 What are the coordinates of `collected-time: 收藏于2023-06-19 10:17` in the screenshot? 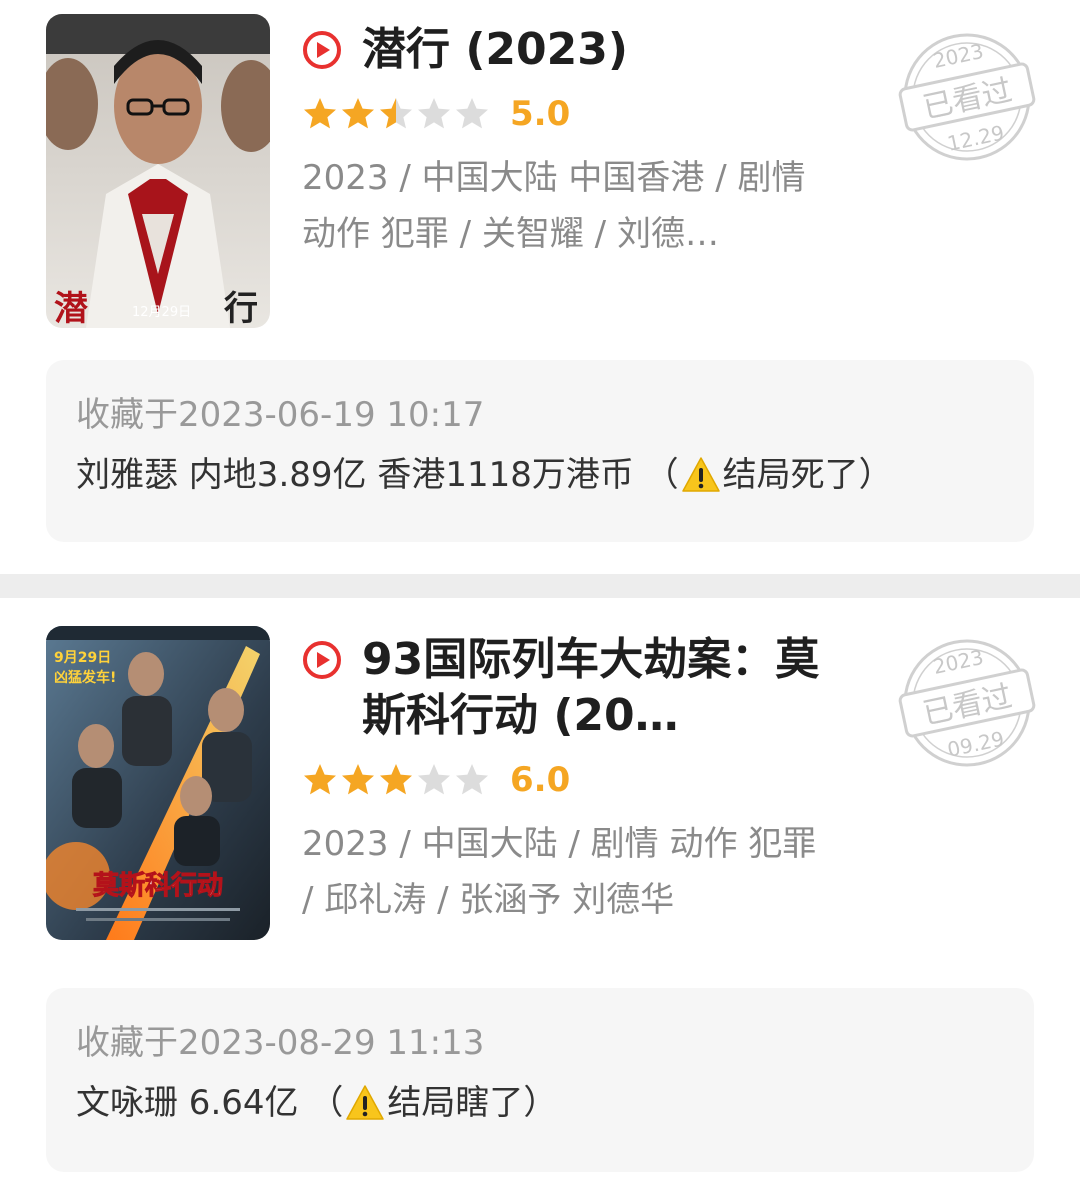 It's located at (280, 415).